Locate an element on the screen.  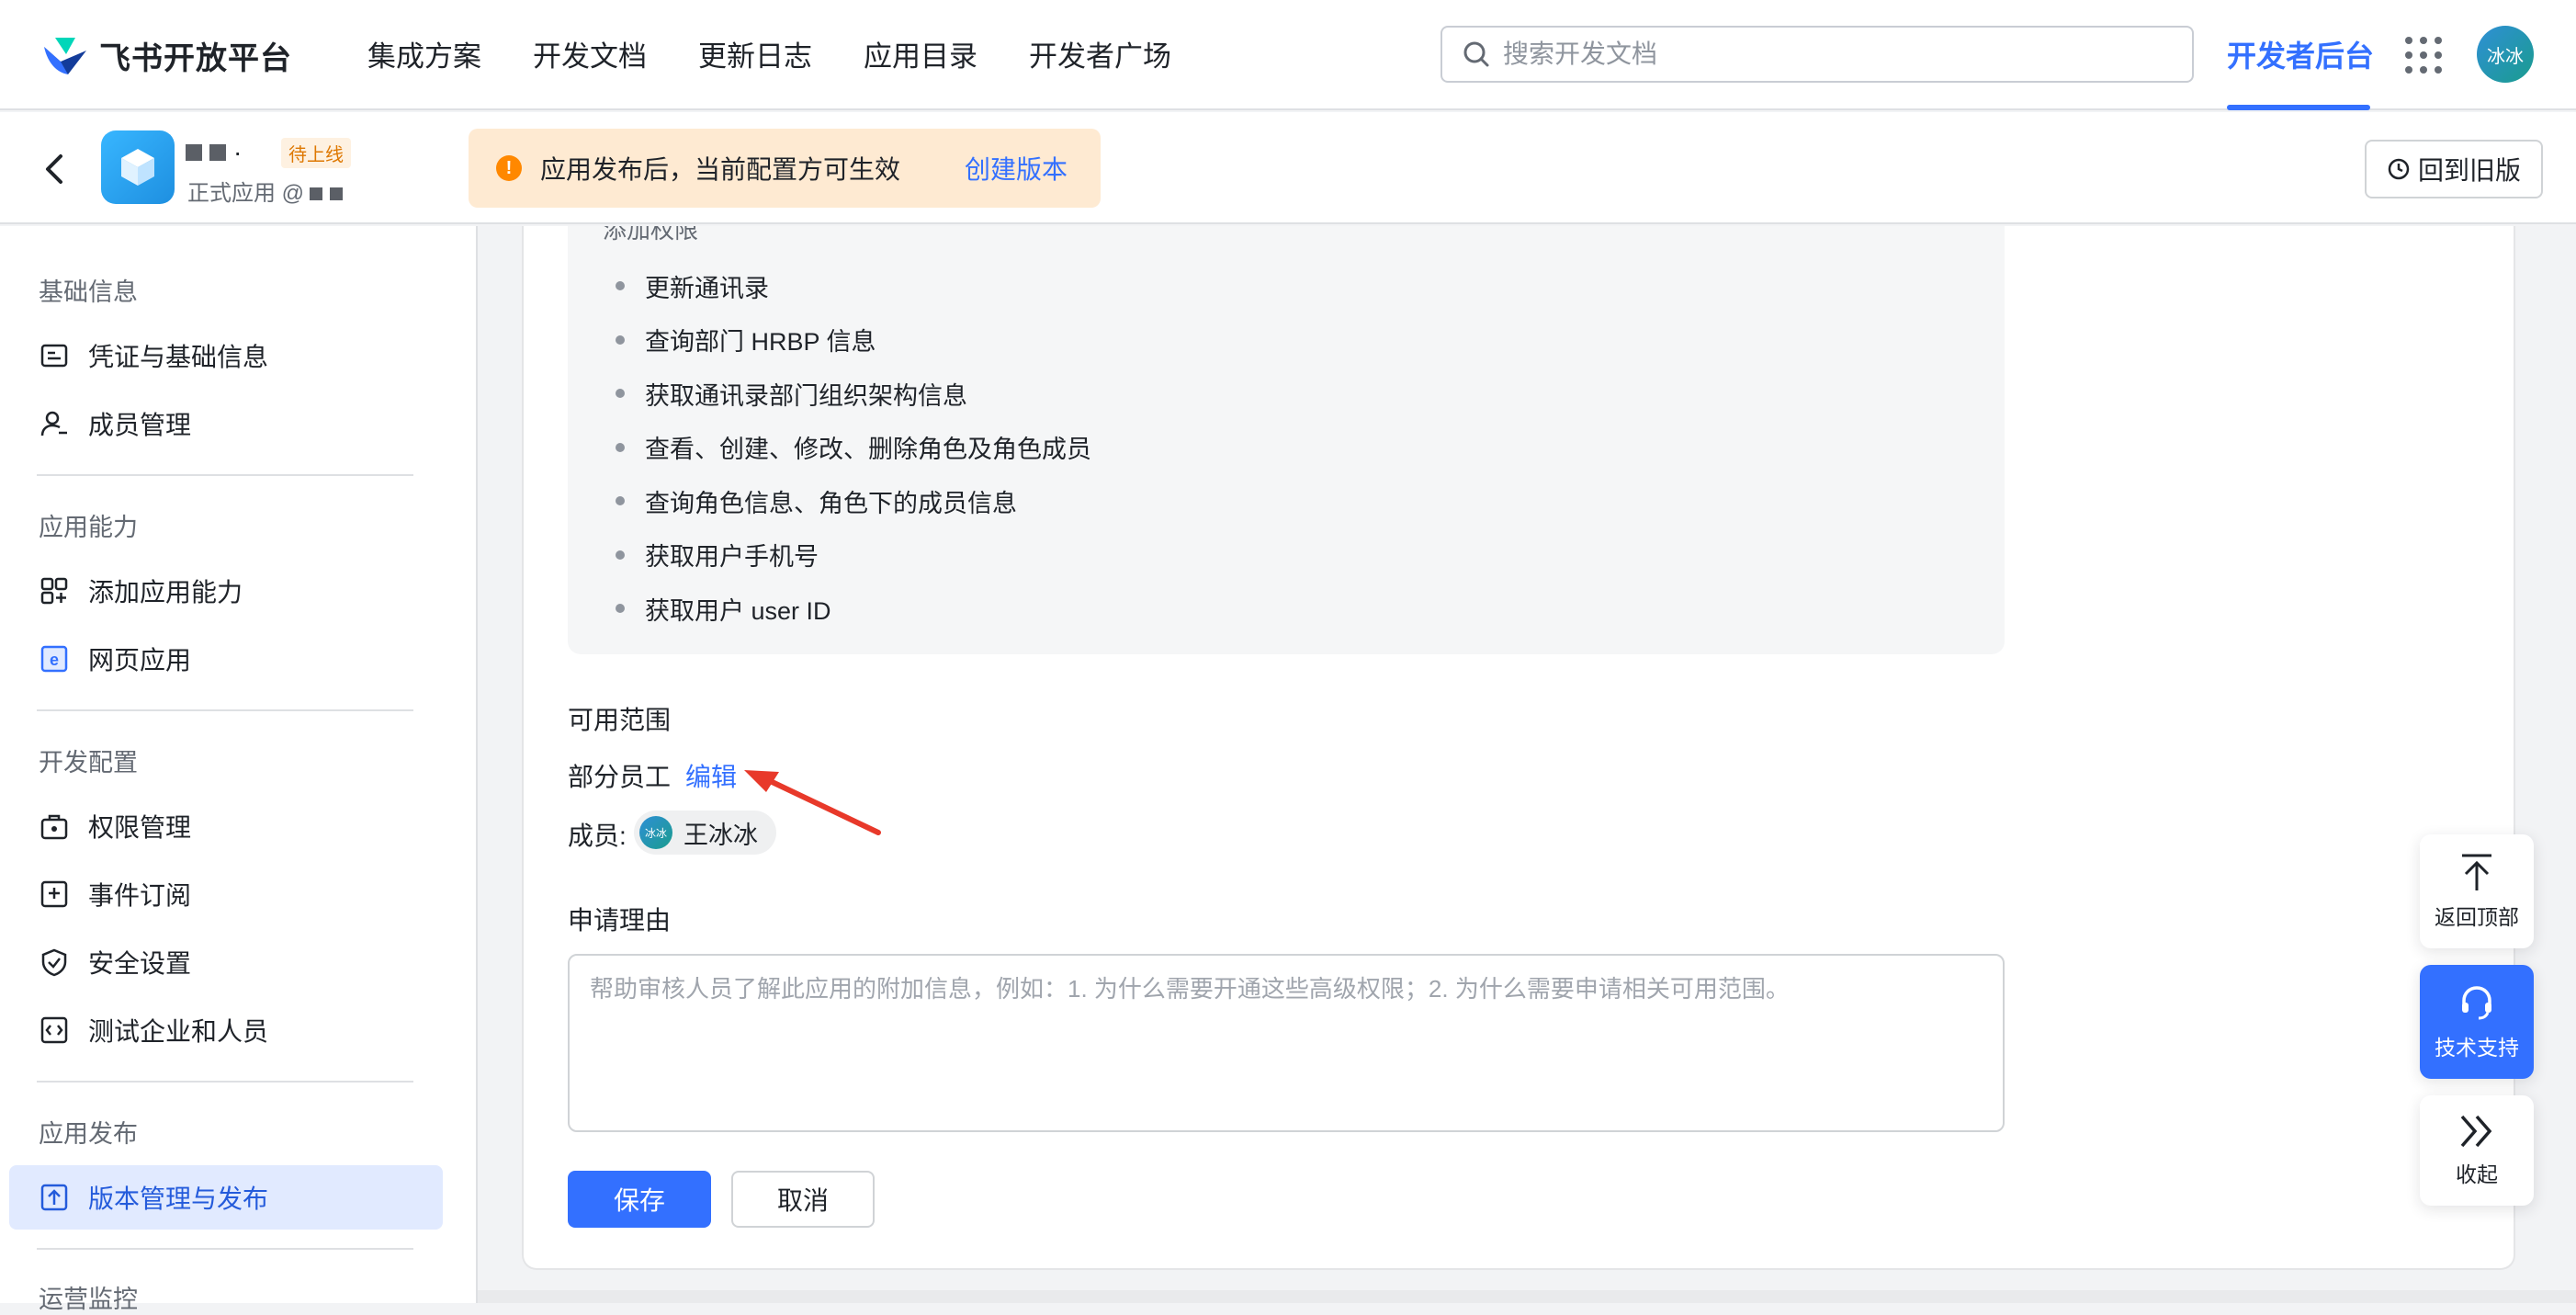
reason-title: 申请理由 is located at coordinates (620, 920).